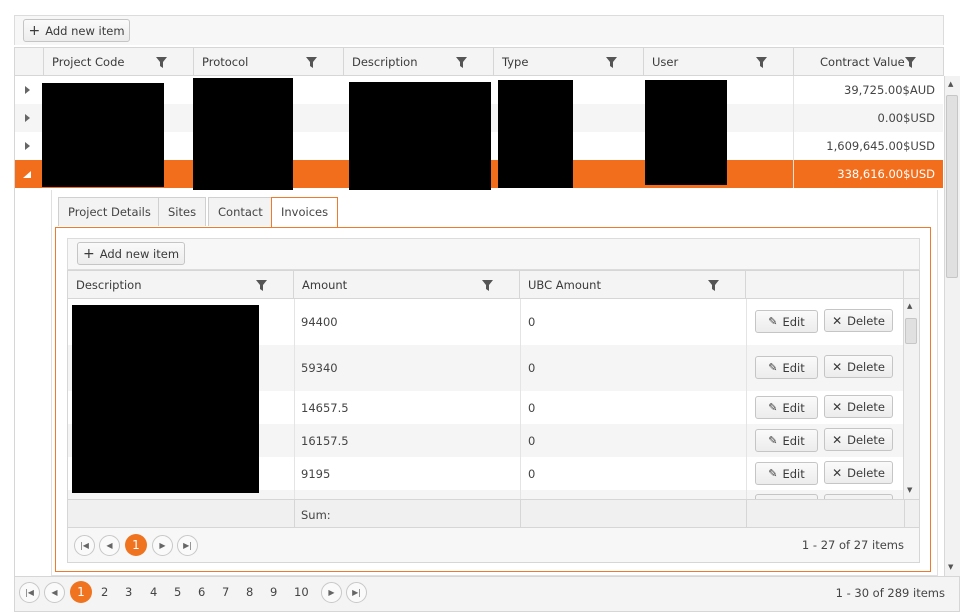 This screenshot has width=973, height=614. What do you see at coordinates (109, 211) in the screenshot?
I see `tab-project-details: Project Details` at bounding box center [109, 211].